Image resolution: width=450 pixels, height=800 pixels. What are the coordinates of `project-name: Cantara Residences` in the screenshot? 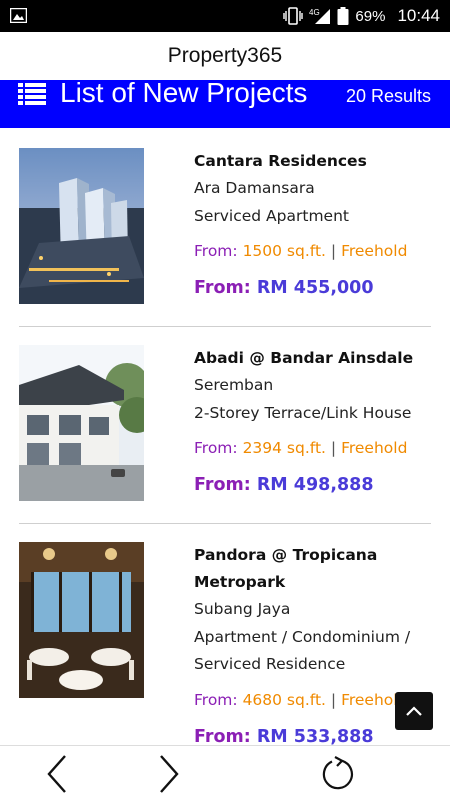 It's located at (314, 161).